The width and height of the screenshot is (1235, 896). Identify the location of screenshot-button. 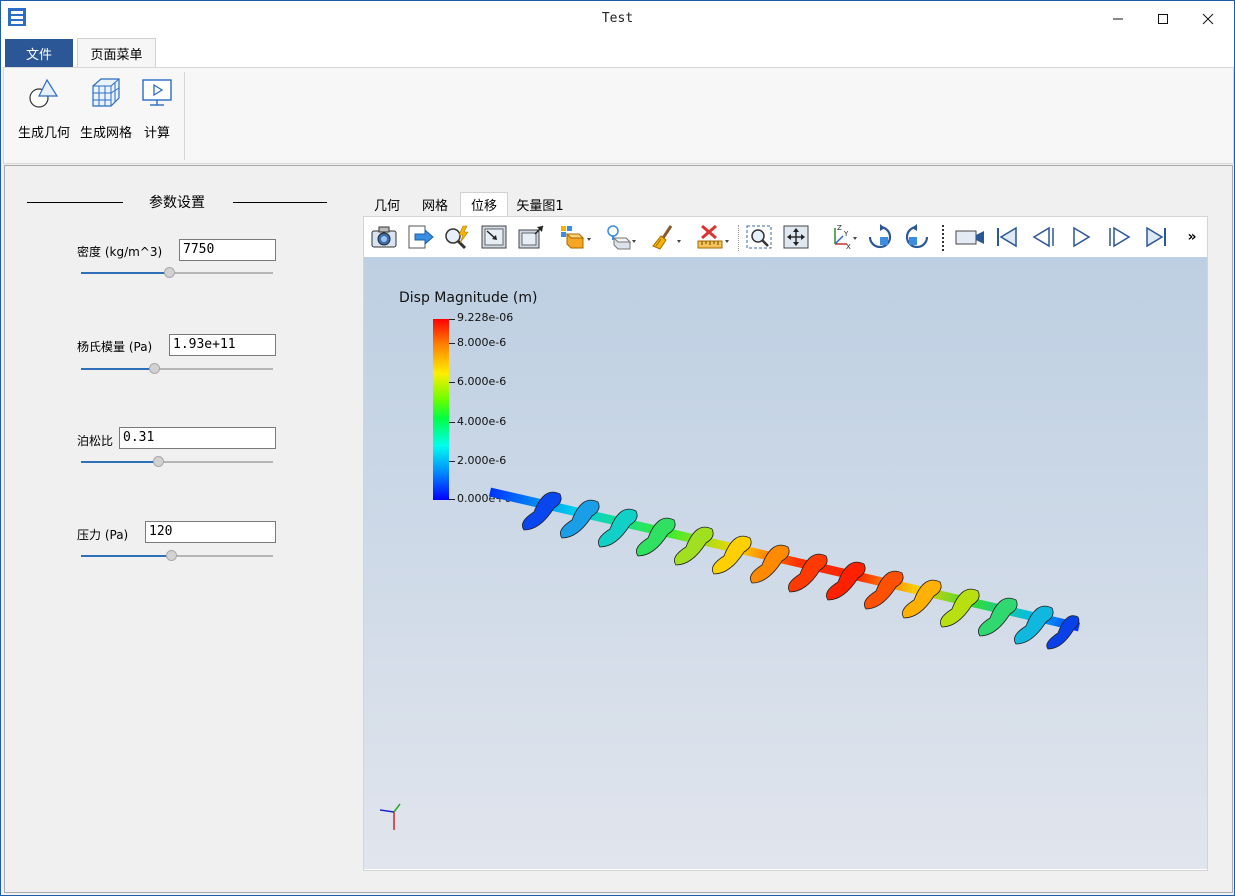
(384, 237).